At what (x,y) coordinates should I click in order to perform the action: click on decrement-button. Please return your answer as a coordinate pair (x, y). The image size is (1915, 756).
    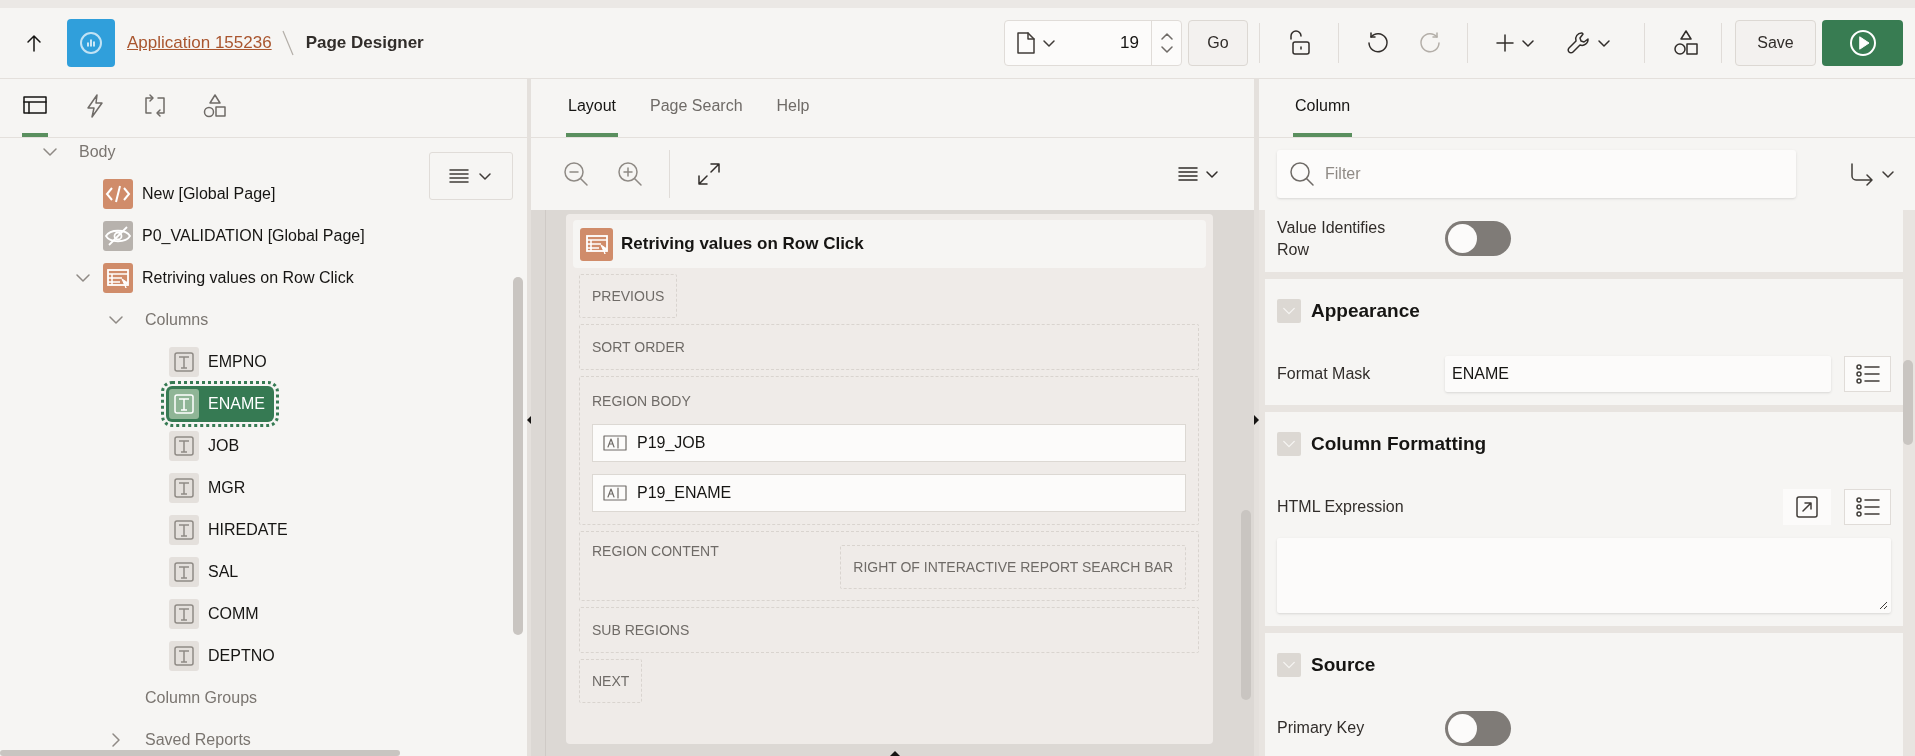
    Looking at the image, I should click on (1166, 50).